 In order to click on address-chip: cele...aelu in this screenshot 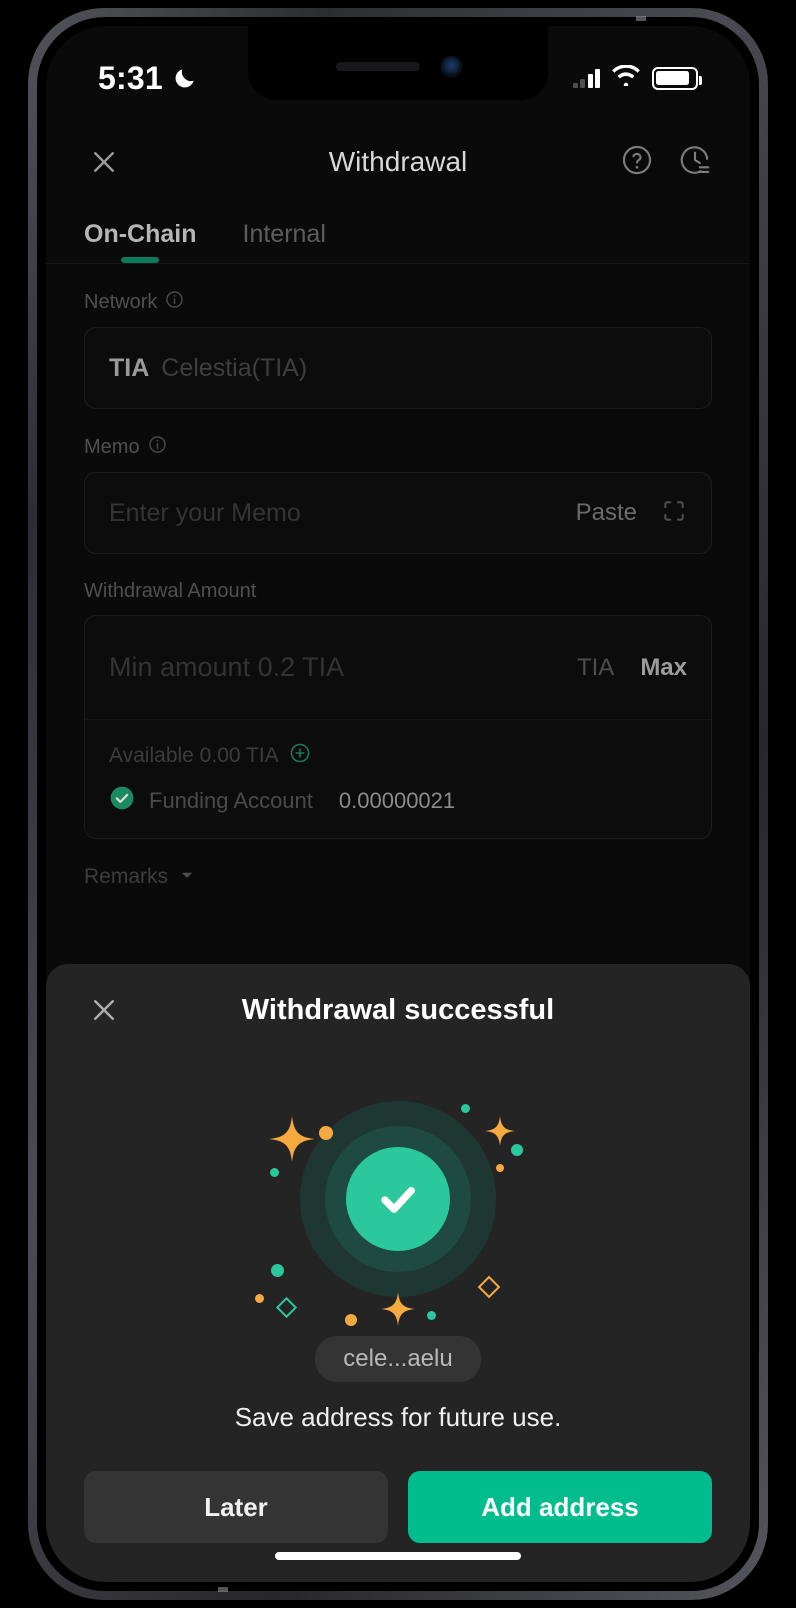, I will do `click(398, 1359)`.